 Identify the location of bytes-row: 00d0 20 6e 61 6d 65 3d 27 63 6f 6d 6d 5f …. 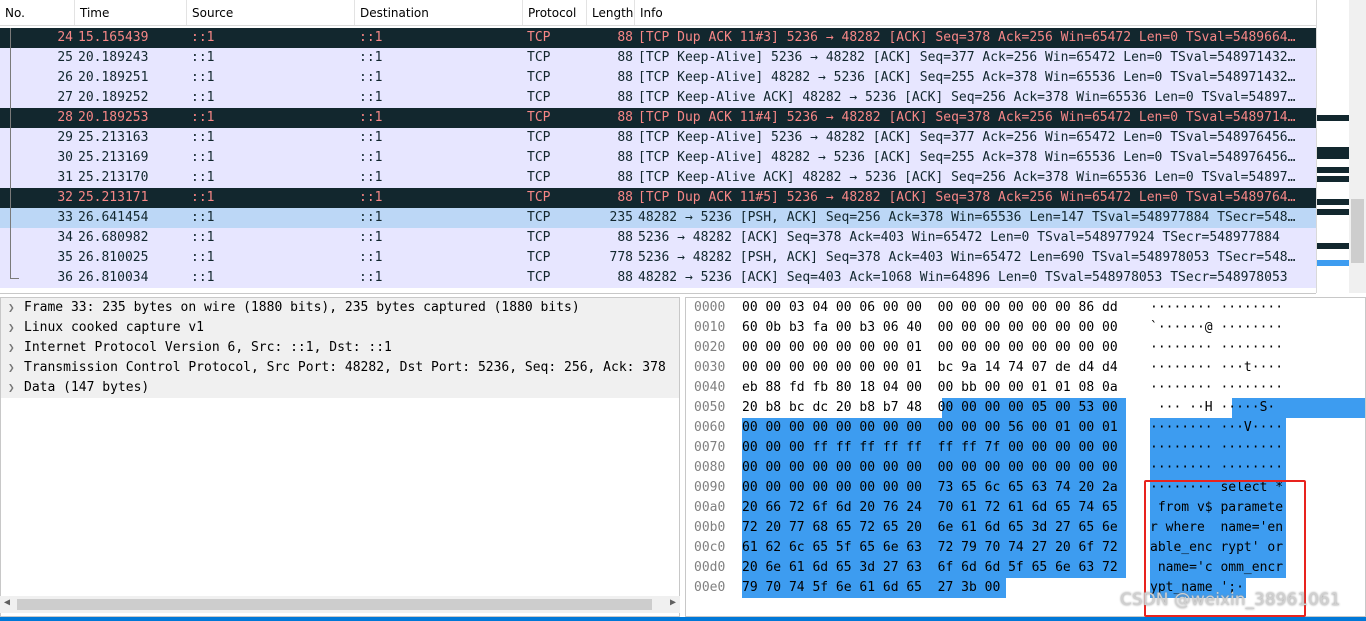
(1025, 568).